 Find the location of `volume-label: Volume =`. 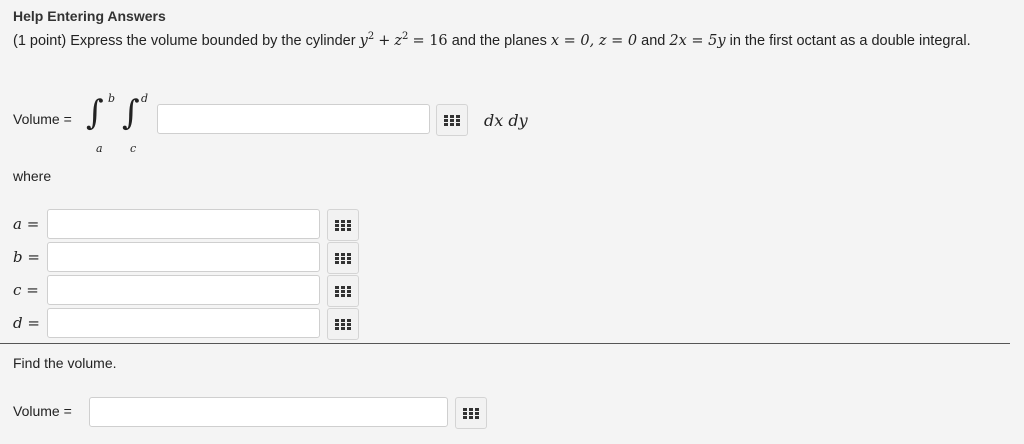

volume-label: Volume = is located at coordinates (42, 119).